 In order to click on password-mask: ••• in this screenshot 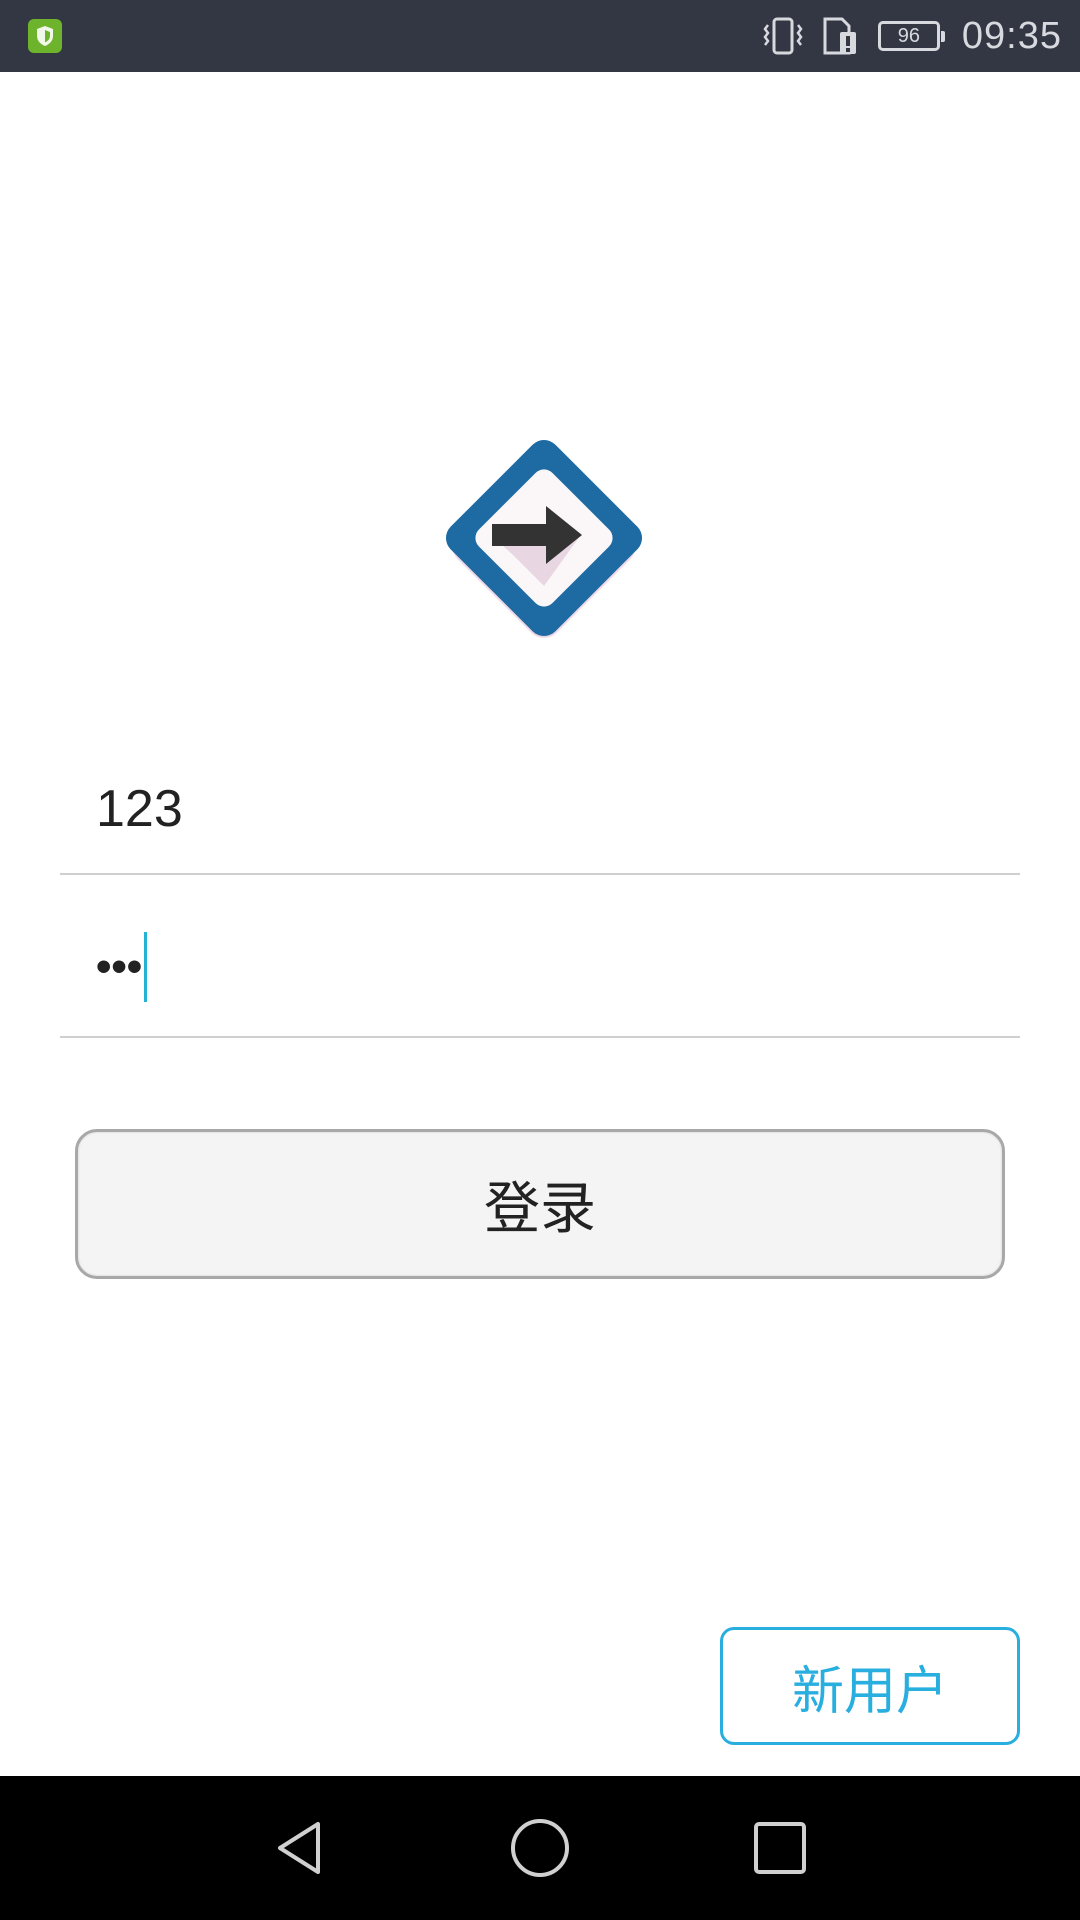, I will do `click(119, 966)`.